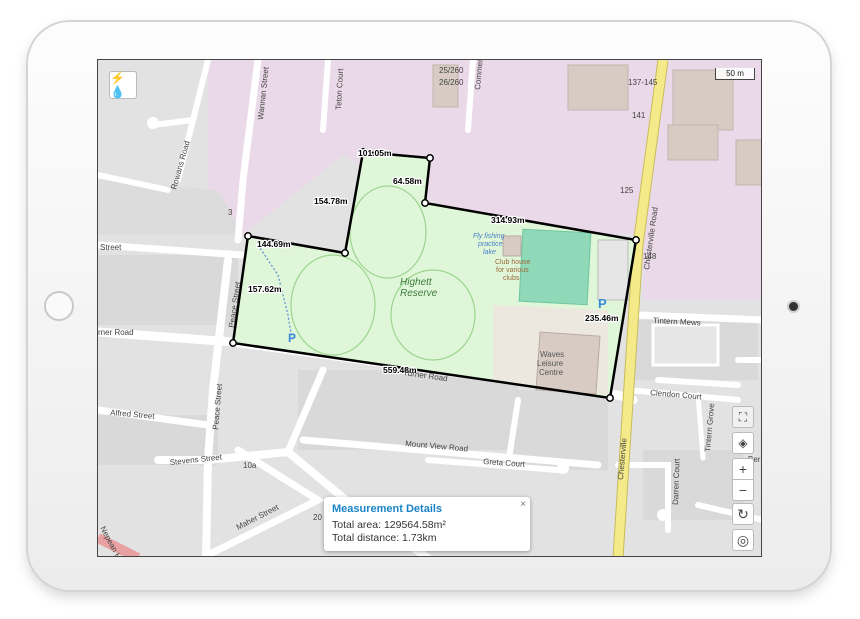  What do you see at coordinates (407, 181) in the screenshot?
I see `measure-label: 64.58m` at bounding box center [407, 181].